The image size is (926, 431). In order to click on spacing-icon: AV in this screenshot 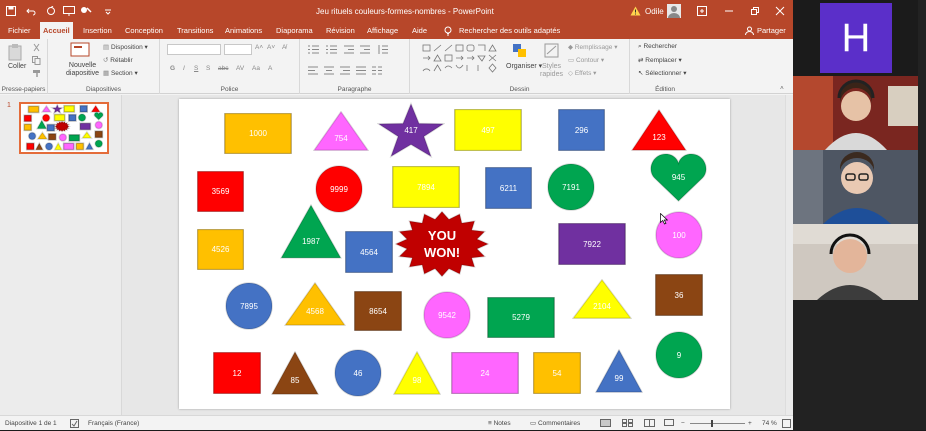, I will do `click(240, 68)`.